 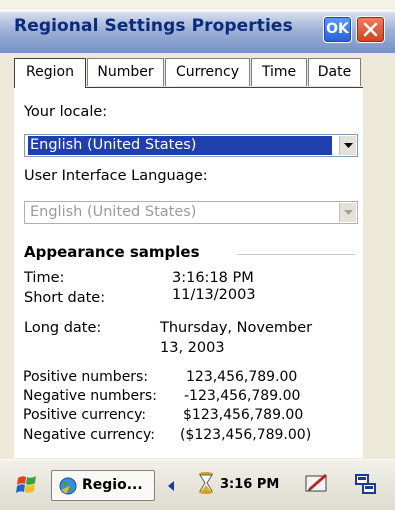 What do you see at coordinates (242, 377) in the screenshot?
I see `positive-numbers-value: 123,456,789.00` at bounding box center [242, 377].